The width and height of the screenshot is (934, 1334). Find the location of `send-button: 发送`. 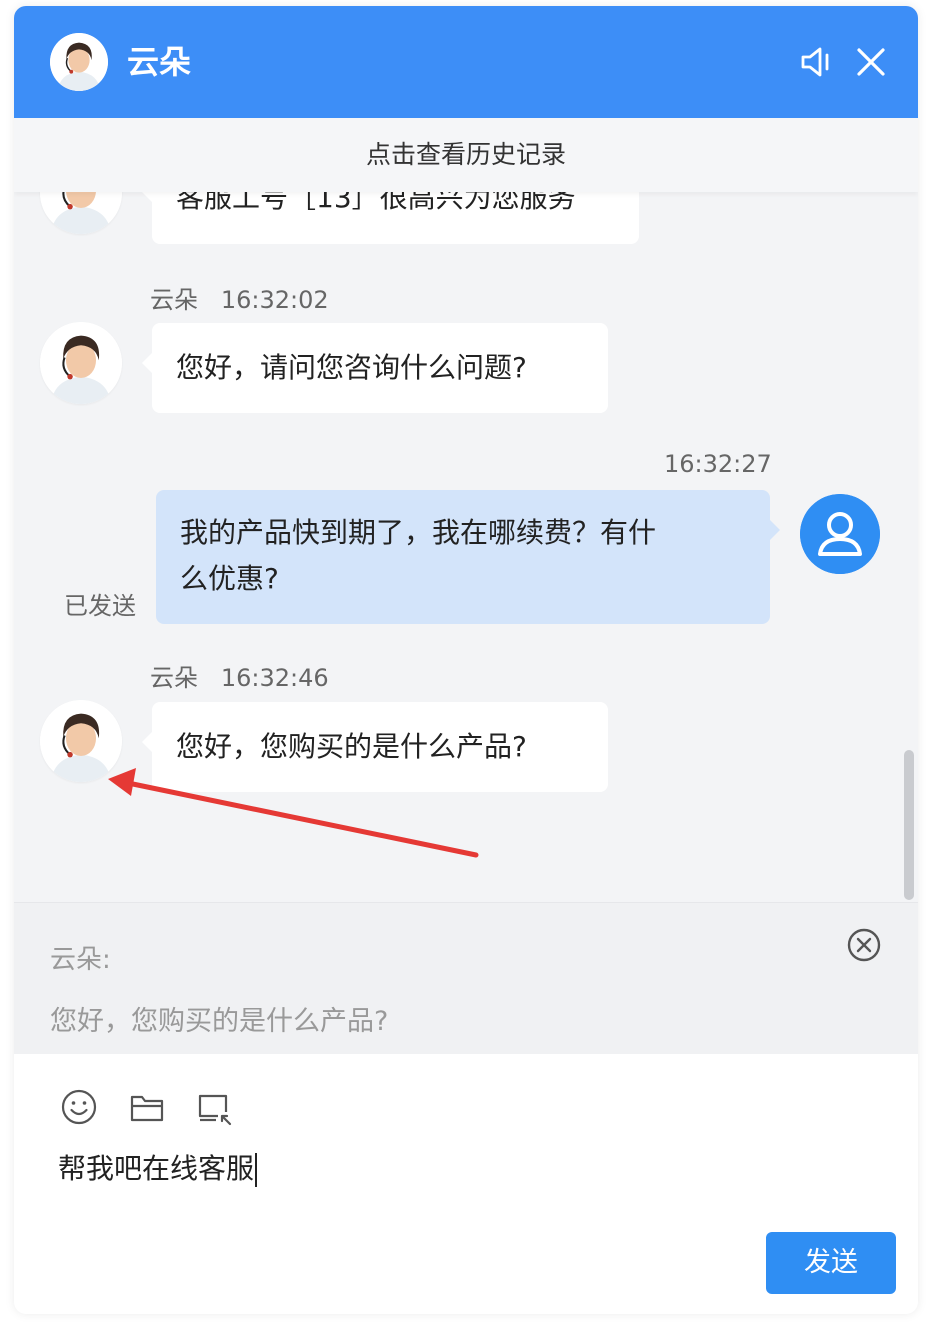

send-button: 发送 is located at coordinates (831, 1263).